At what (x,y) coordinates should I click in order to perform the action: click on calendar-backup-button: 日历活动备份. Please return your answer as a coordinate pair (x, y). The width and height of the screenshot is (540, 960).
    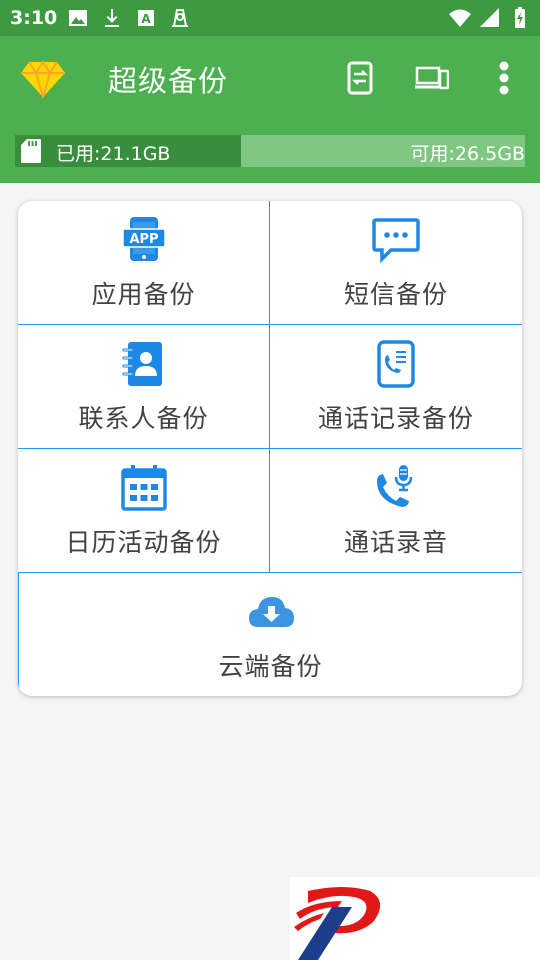
    Looking at the image, I should click on (144, 511).